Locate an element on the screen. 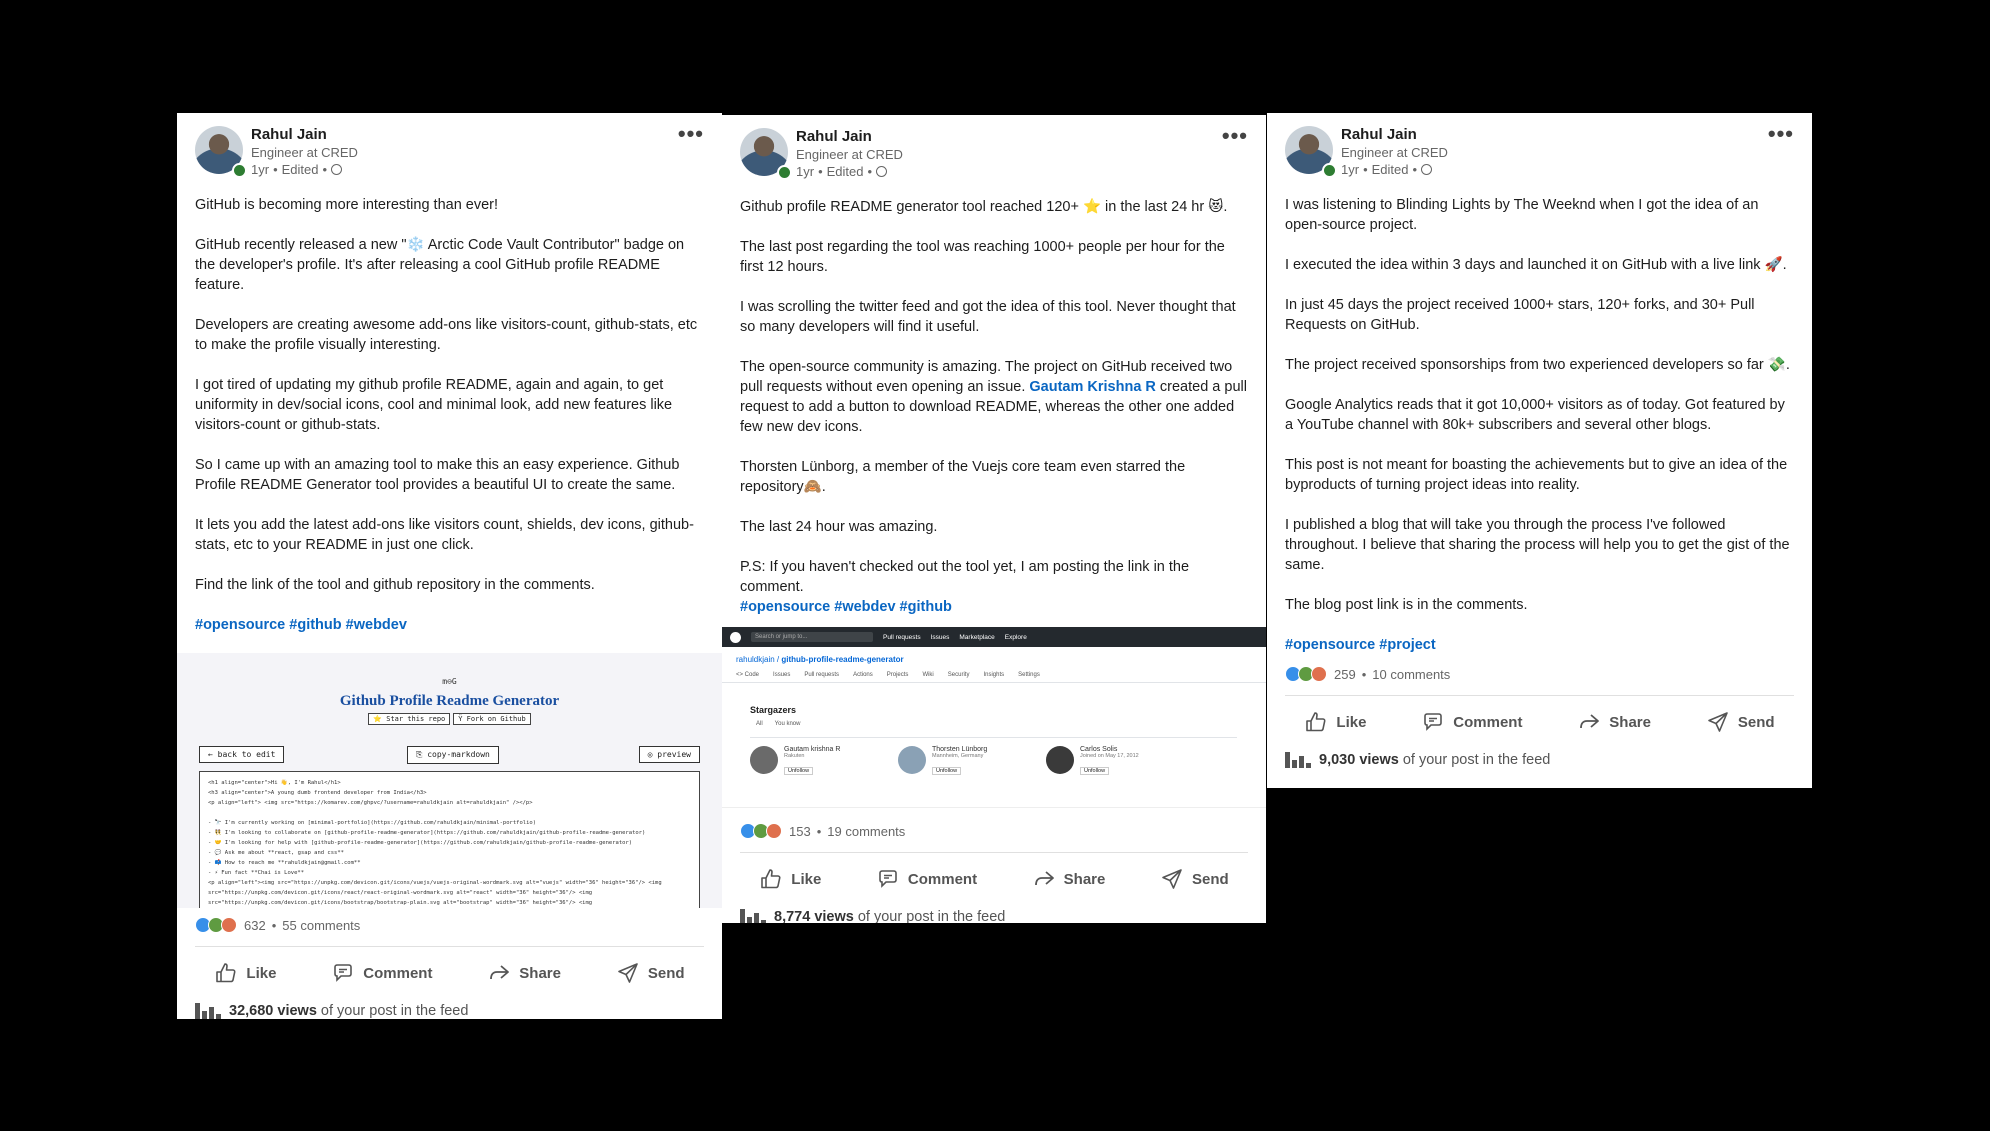 This screenshot has width=1990, height=1131. comment-count: 10 comments is located at coordinates (1411, 674).